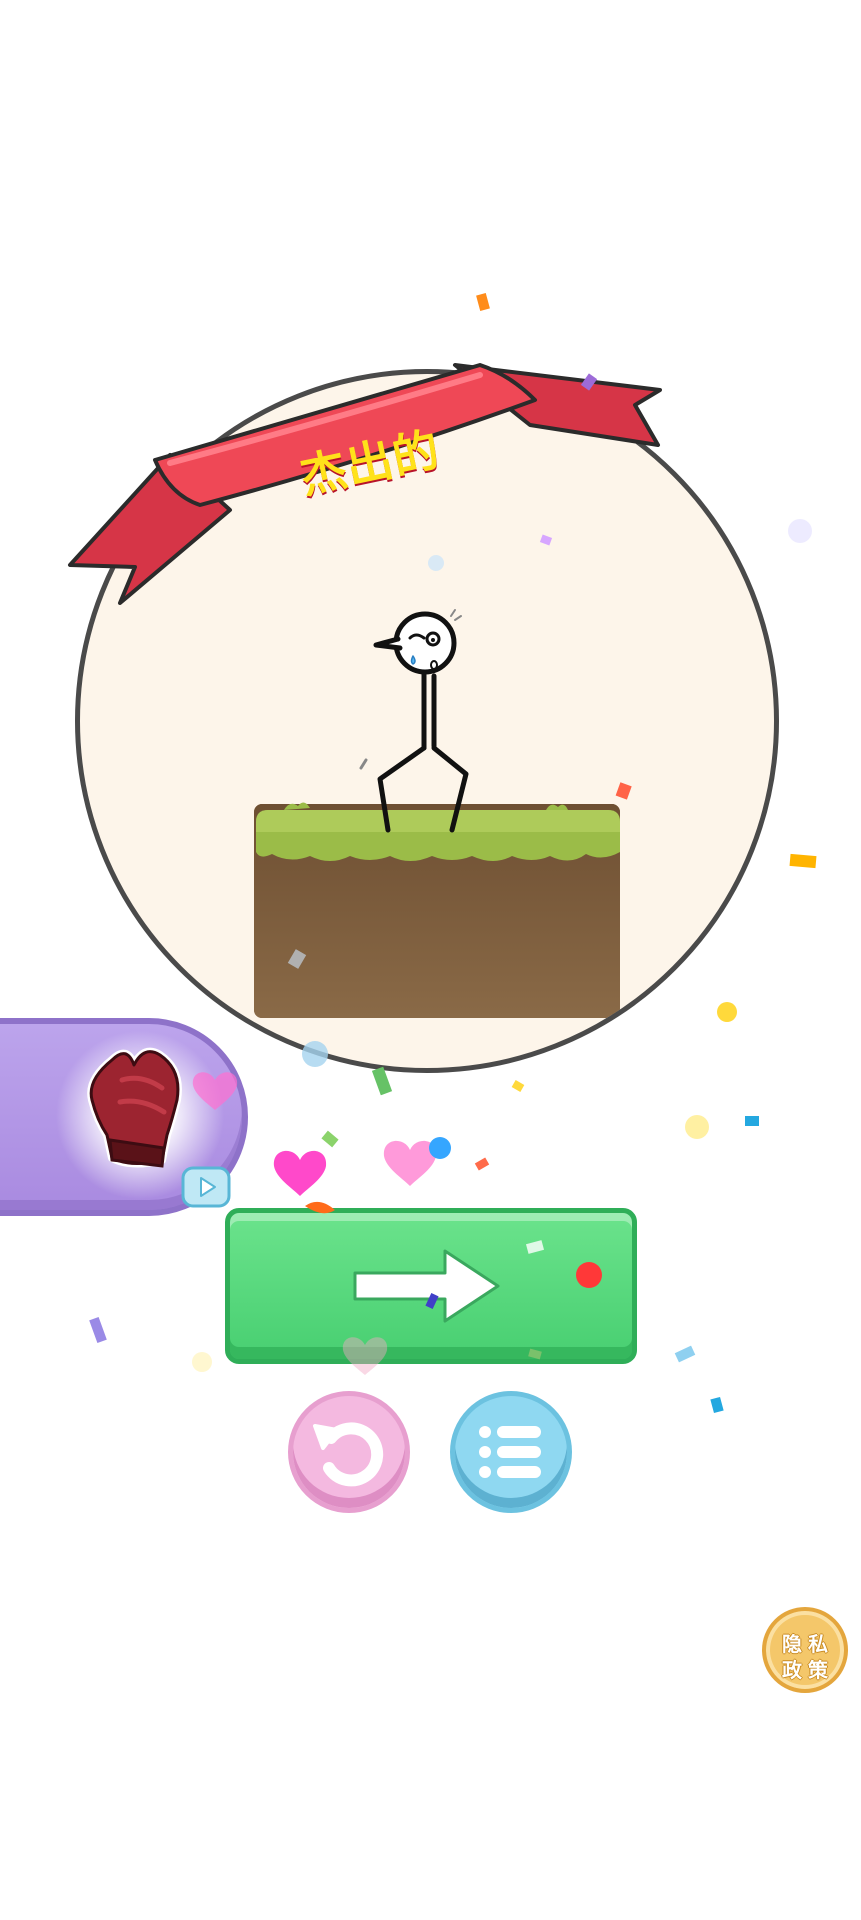 The width and height of the screenshot is (861, 1920). What do you see at coordinates (808, 1670) in the screenshot?
I see `privacy-label-line2: 政策` at bounding box center [808, 1670].